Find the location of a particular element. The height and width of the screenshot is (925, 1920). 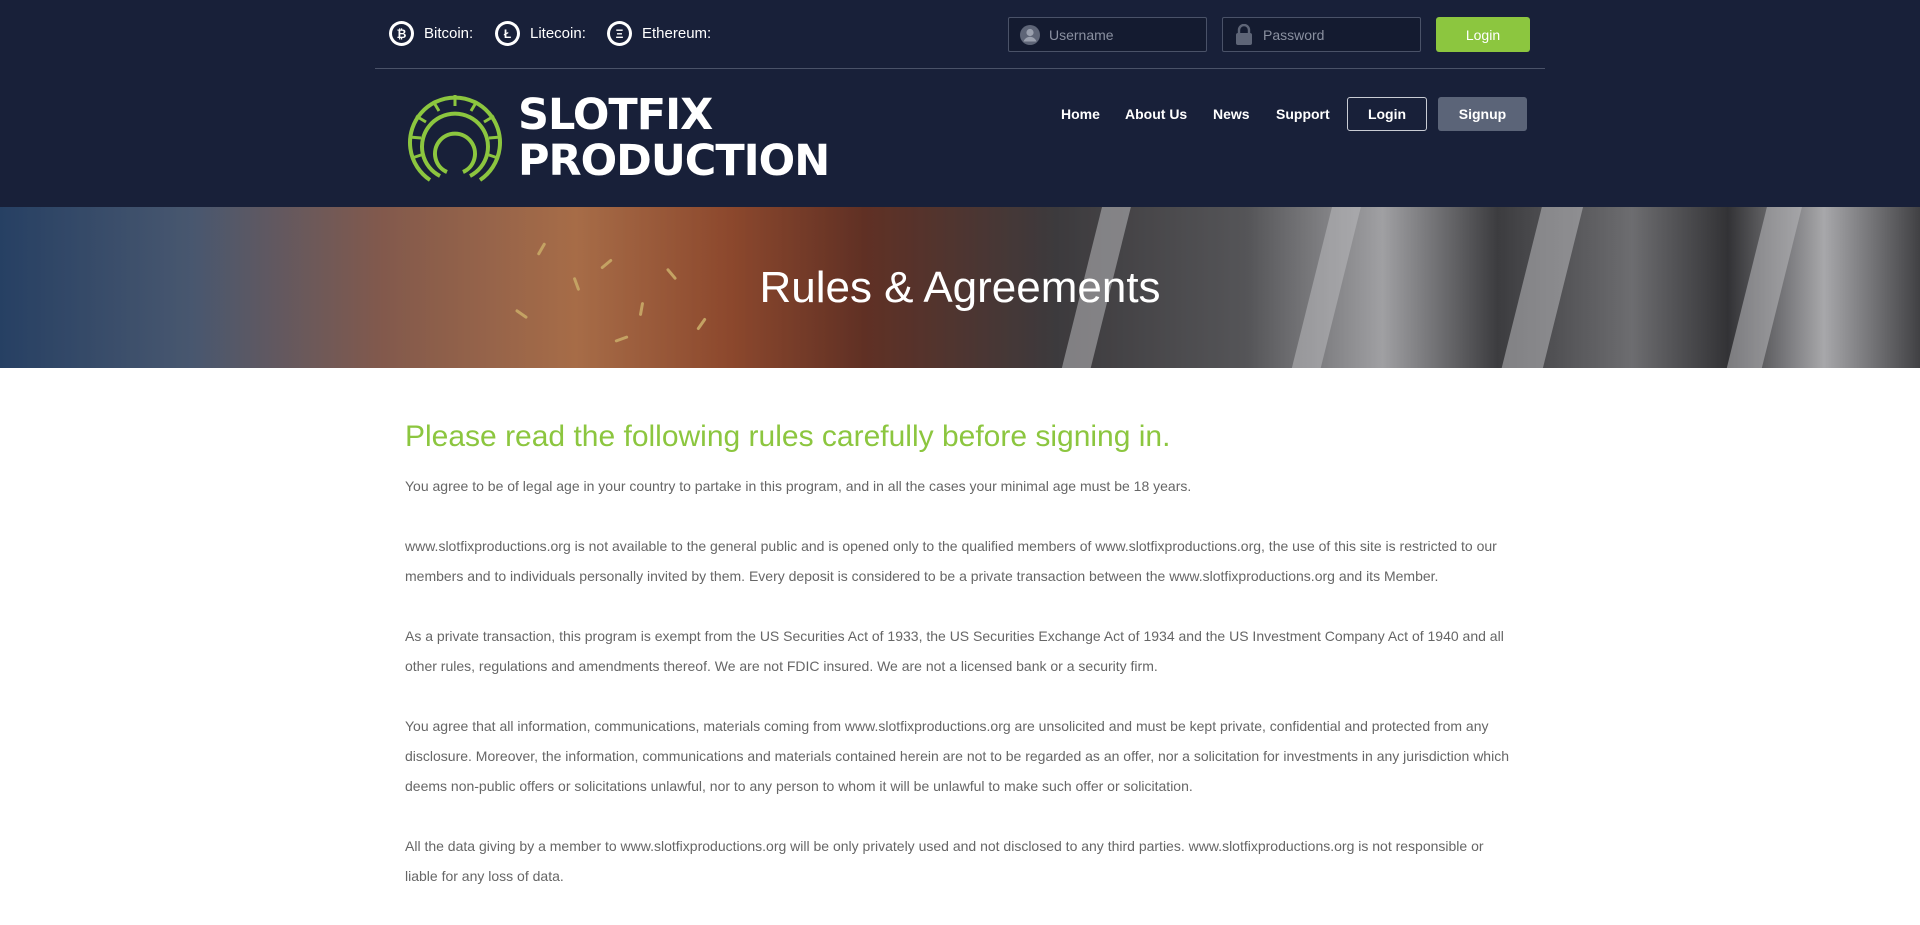

nav-login-button: Login is located at coordinates (1387, 114).